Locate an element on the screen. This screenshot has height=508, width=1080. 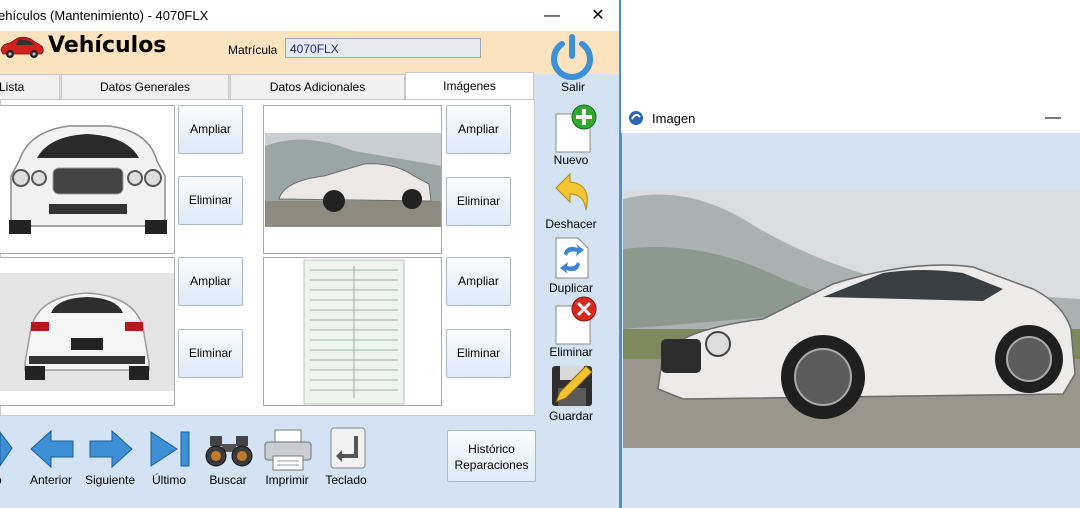
image-minimize-icon: — is located at coordinates (1053, 117).